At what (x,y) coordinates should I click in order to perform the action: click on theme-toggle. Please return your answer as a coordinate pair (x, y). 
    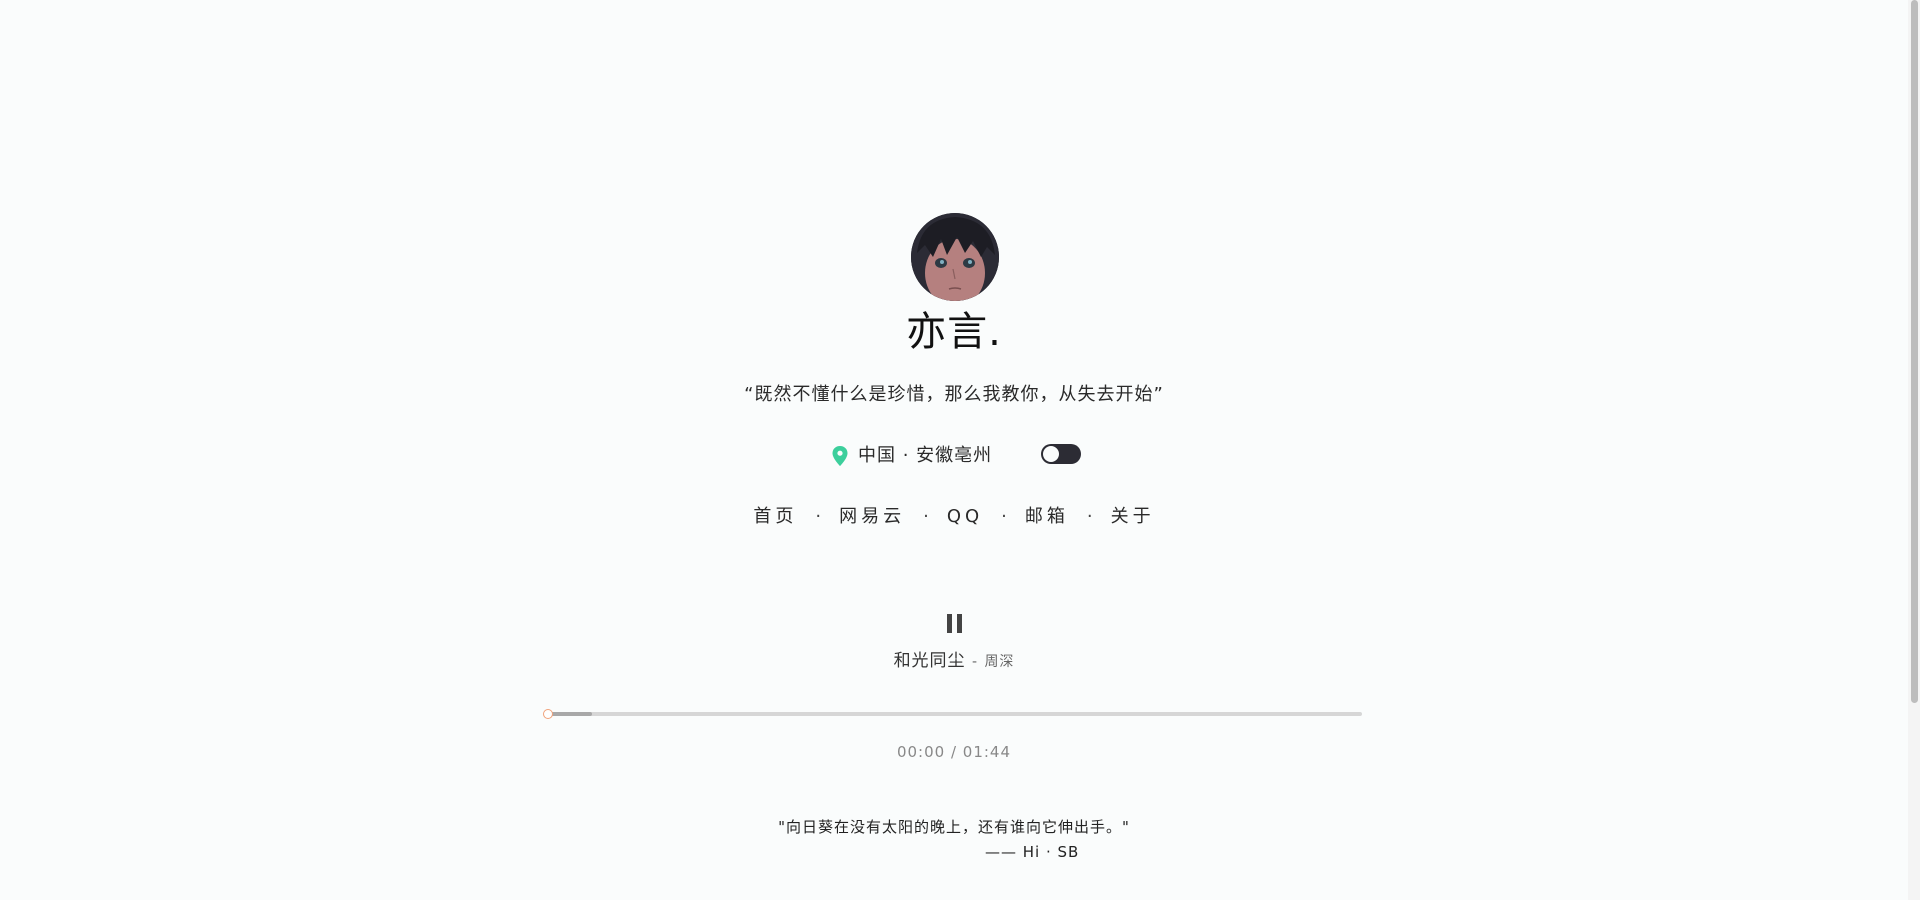
    Looking at the image, I should click on (1061, 454).